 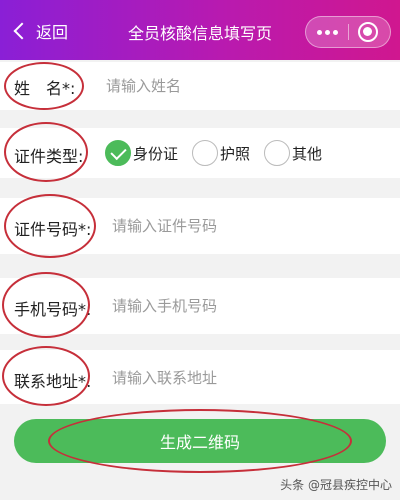 I want to click on generate-qrcode-button: 生成二维码, so click(x=200, y=441).